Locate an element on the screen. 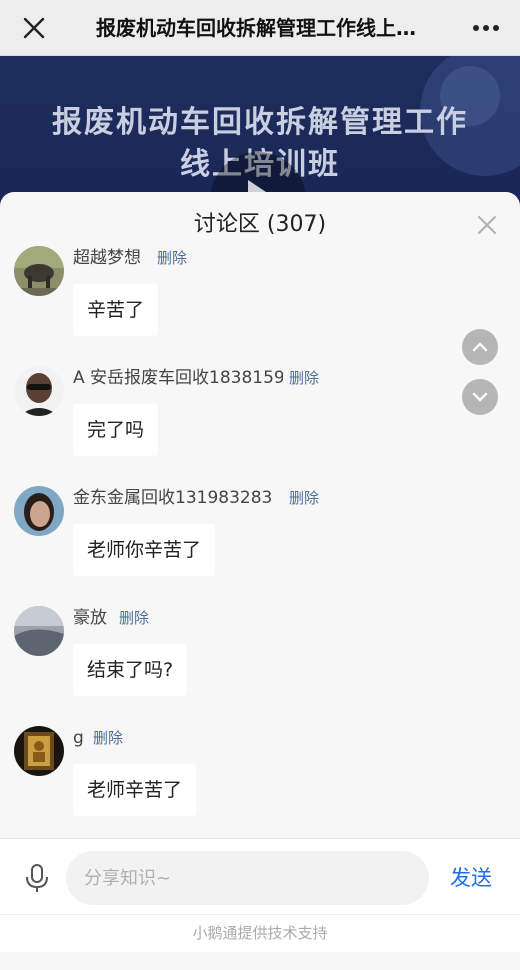 The width and height of the screenshot is (520, 970). discussion-title: 讨论区 (307) is located at coordinates (260, 224).